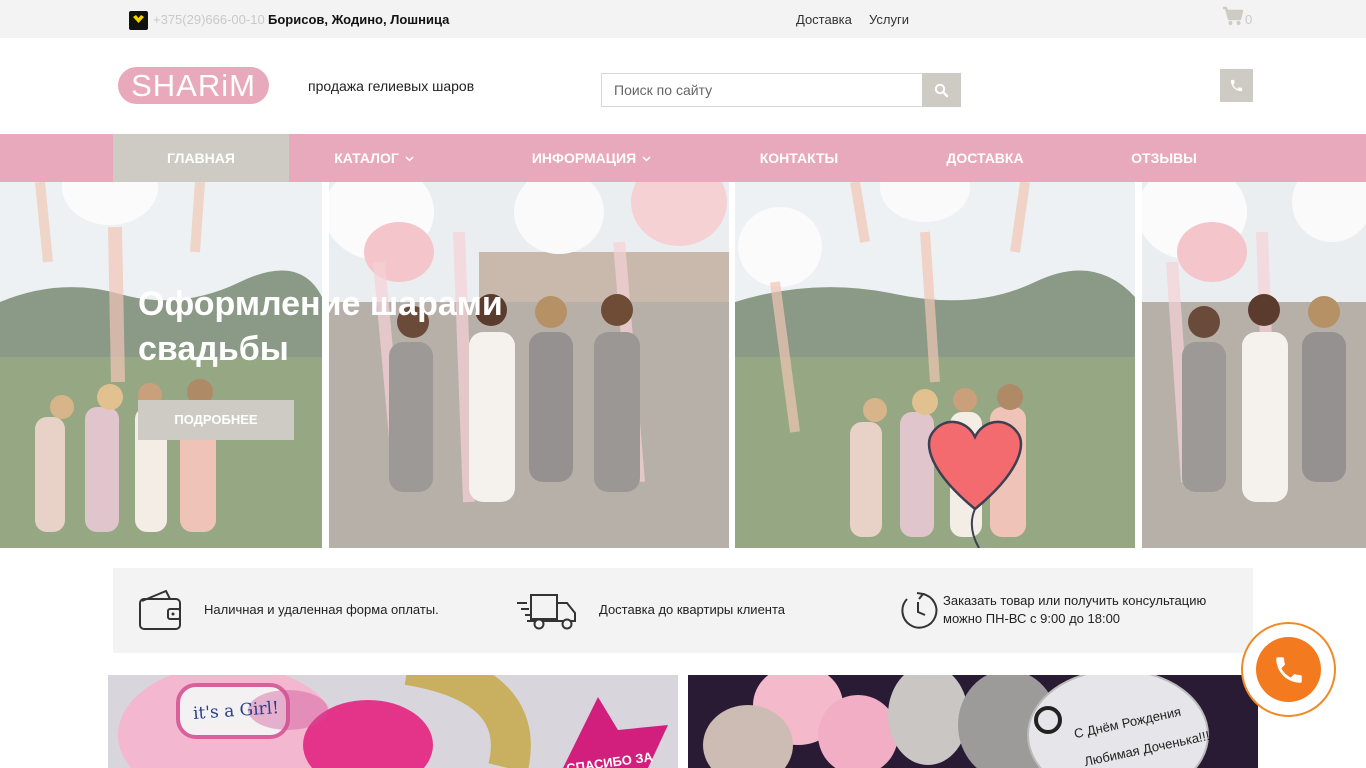 The width and height of the screenshot is (1366, 768). Describe the element at coordinates (1249, 19) in the screenshot. I see `cart-count: 0` at that location.